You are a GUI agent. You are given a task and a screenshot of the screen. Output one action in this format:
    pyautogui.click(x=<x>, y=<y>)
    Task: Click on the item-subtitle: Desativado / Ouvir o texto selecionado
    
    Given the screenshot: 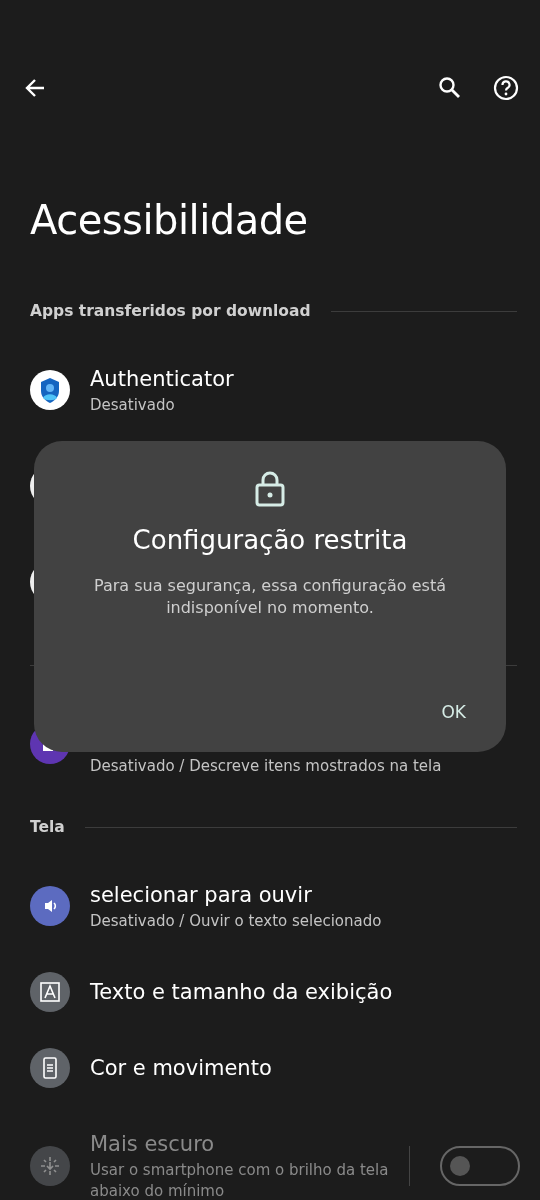 What is the action you would take?
    pyautogui.click(x=236, y=921)
    